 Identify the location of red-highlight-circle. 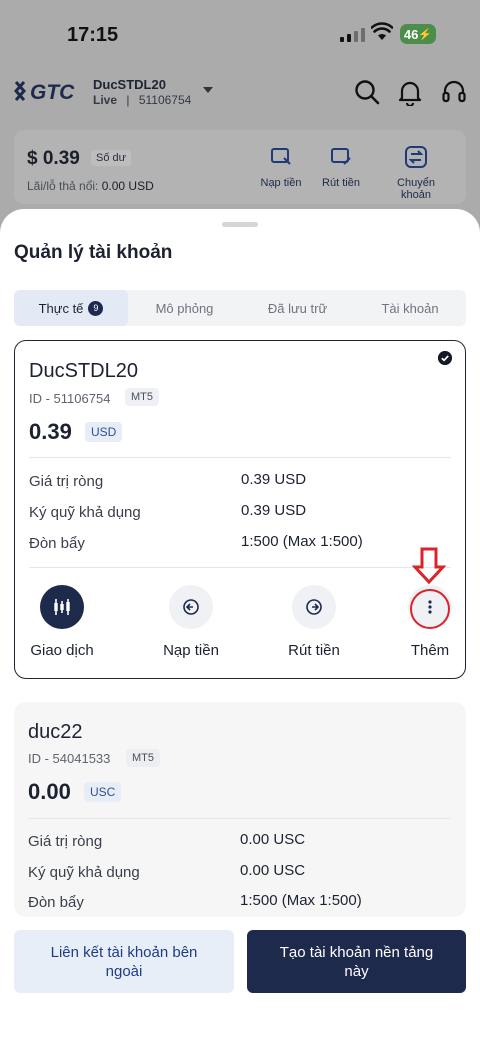
(430, 609).